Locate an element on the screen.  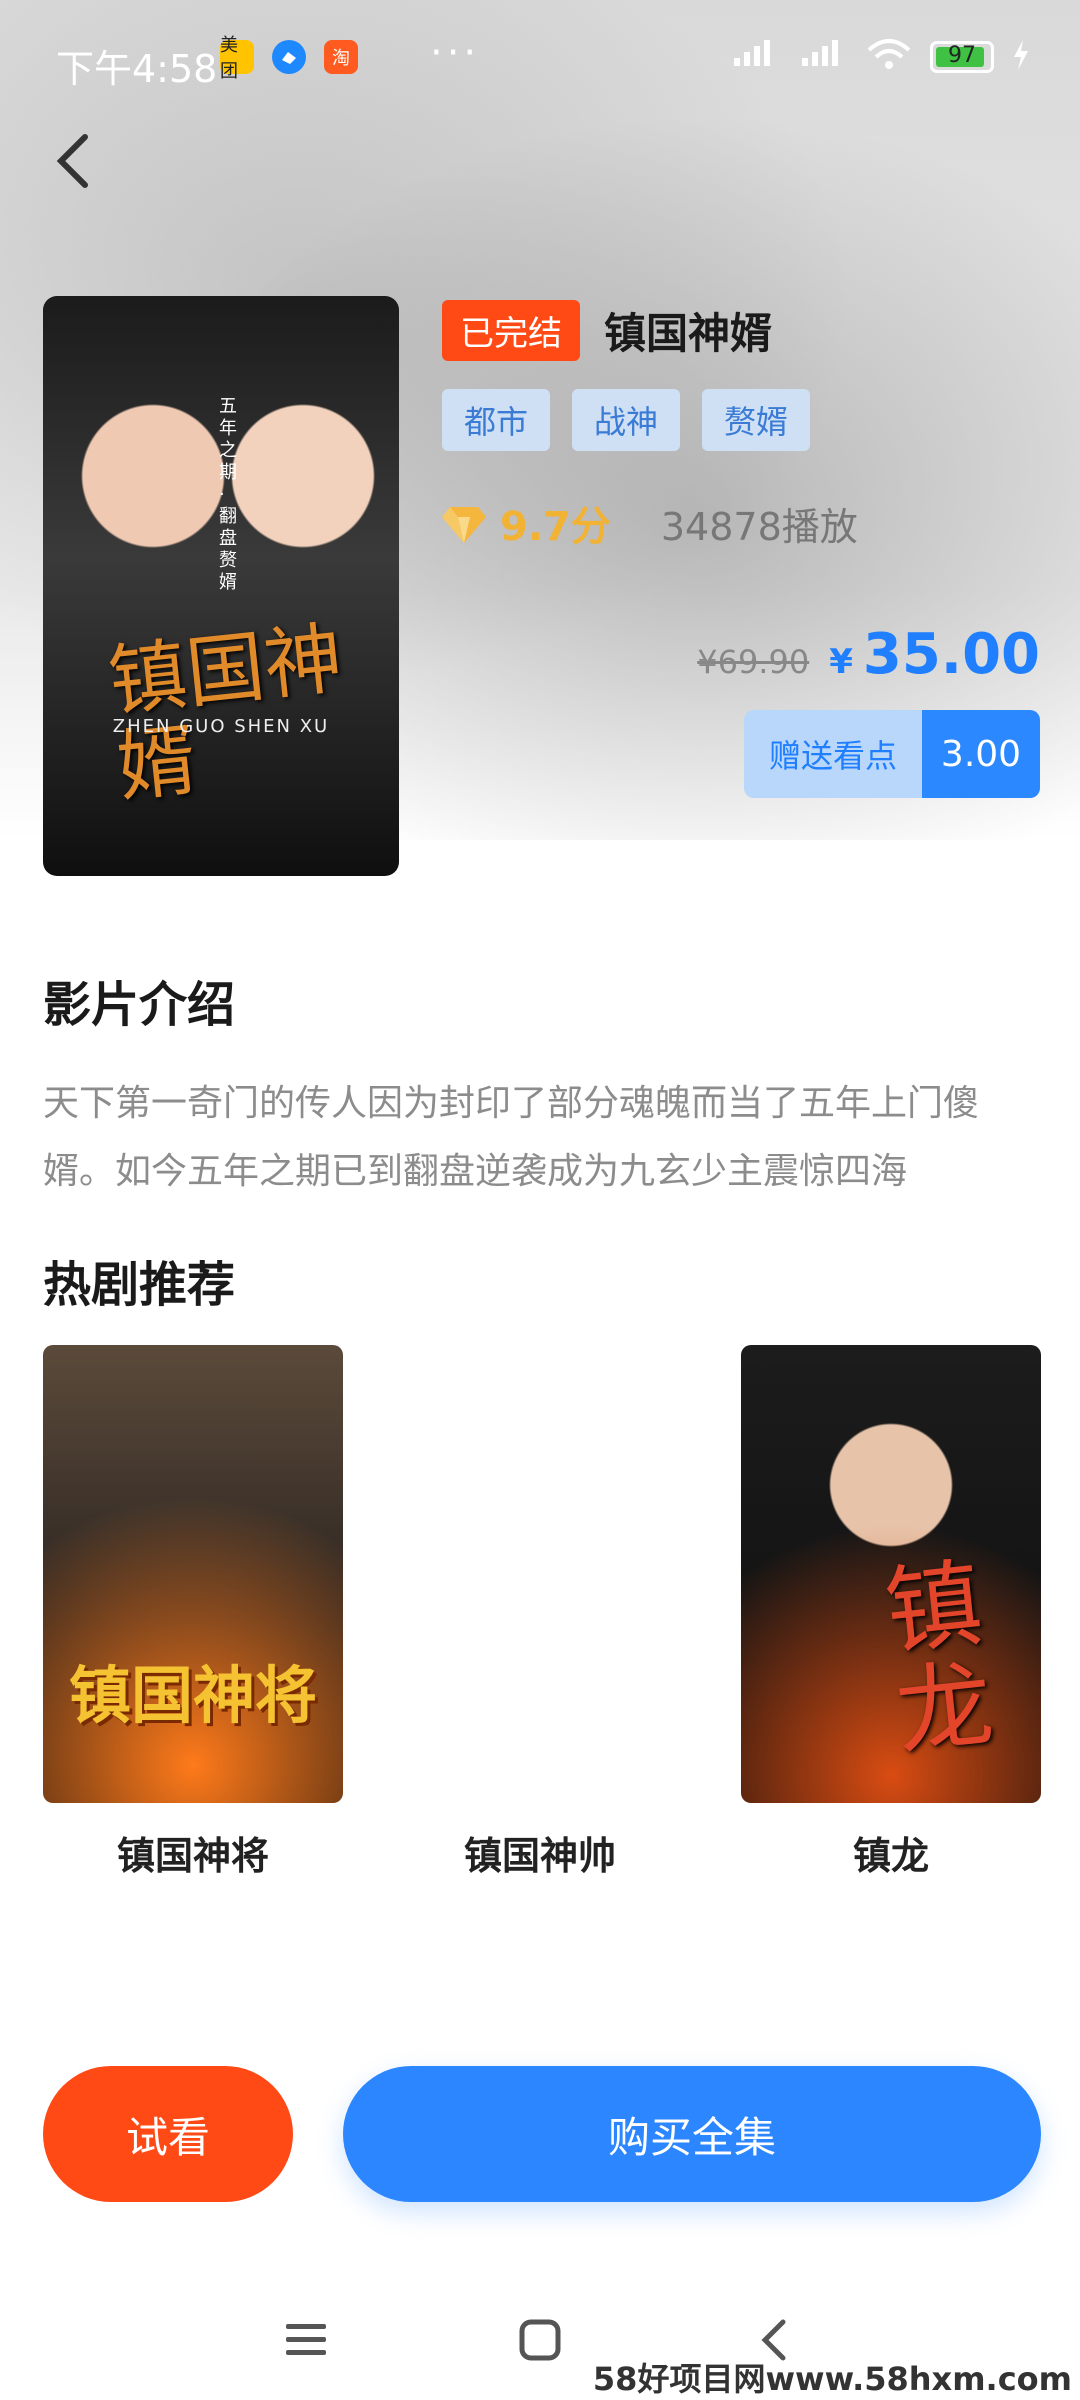
buy-all-button: 购买全集 is located at coordinates (692, 2134).